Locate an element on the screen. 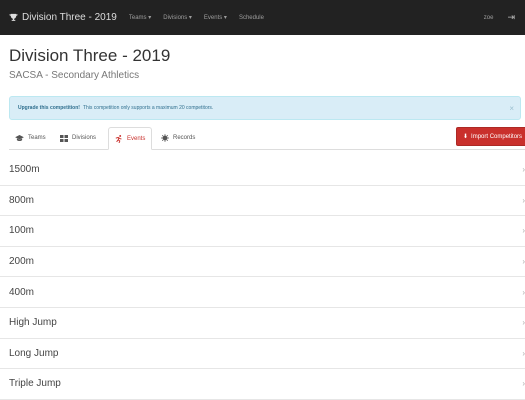 This screenshot has width=525, height=400. competition-tabs: Teams Divisions Events Records is located at coordinates (267, 138).